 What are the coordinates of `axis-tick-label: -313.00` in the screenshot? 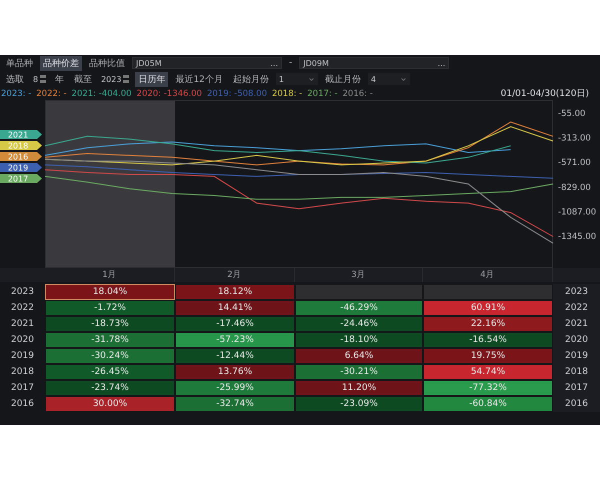 It's located at (574, 139).